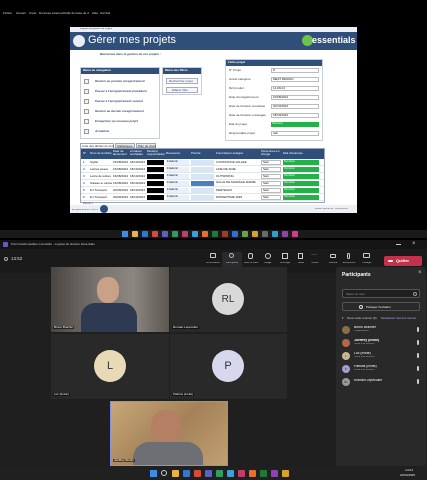 The image size is (427, 480). I want to click on field-id: 8, so click(295, 70).